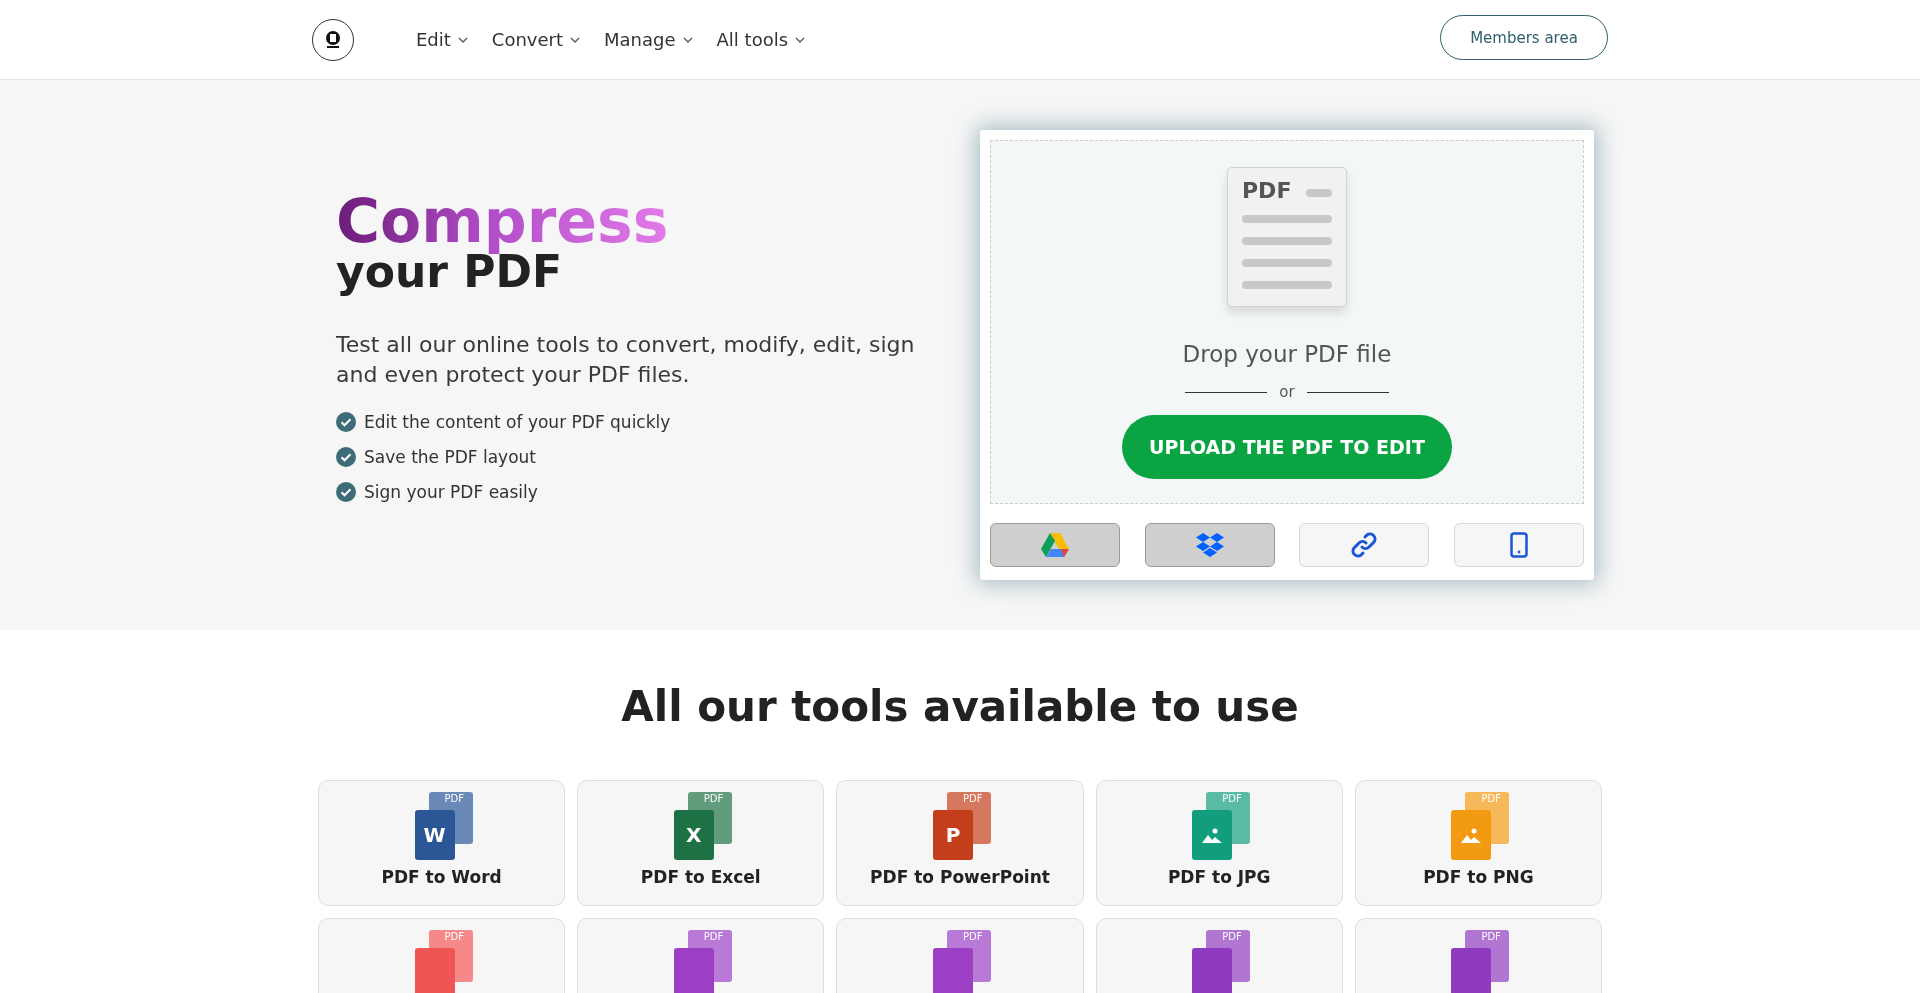 This screenshot has height=993, width=1920. What do you see at coordinates (441, 877) in the screenshot?
I see `tool-title: PDF to Word` at bounding box center [441, 877].